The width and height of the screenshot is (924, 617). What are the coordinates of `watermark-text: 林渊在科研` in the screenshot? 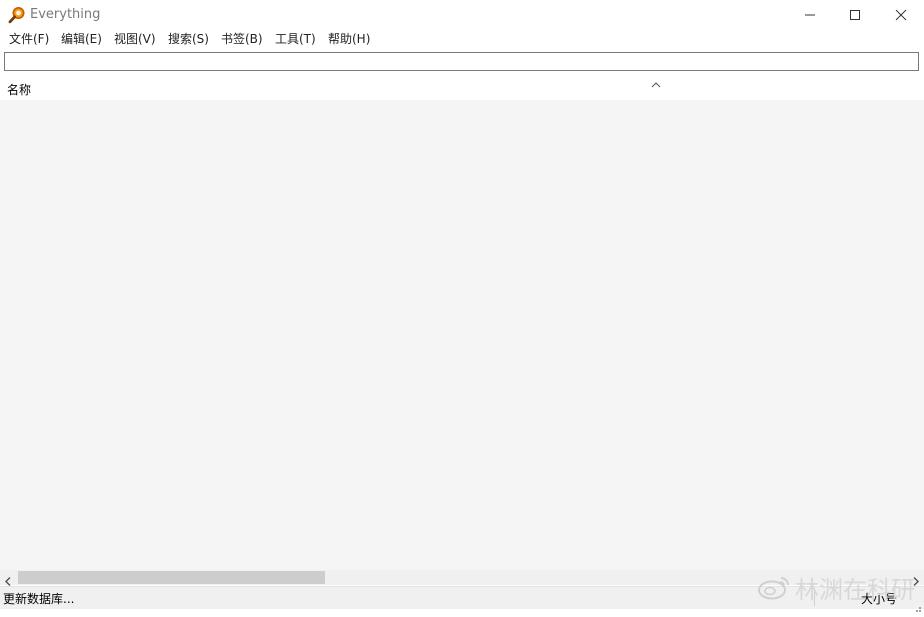 It's located at (855, 589).